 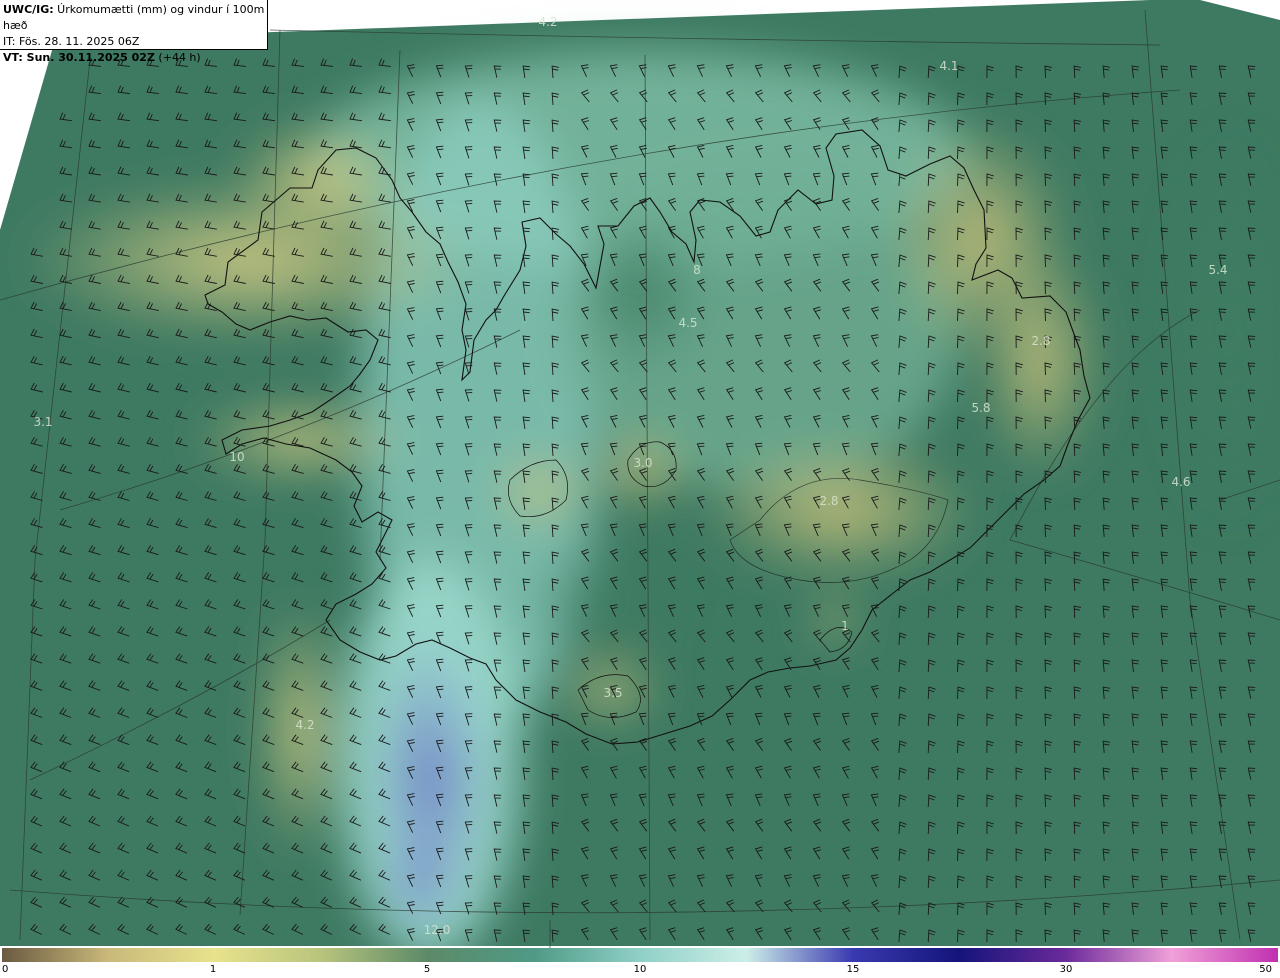 I want to click on colorbar-tick-5: 5, so click(x=427, y=969).